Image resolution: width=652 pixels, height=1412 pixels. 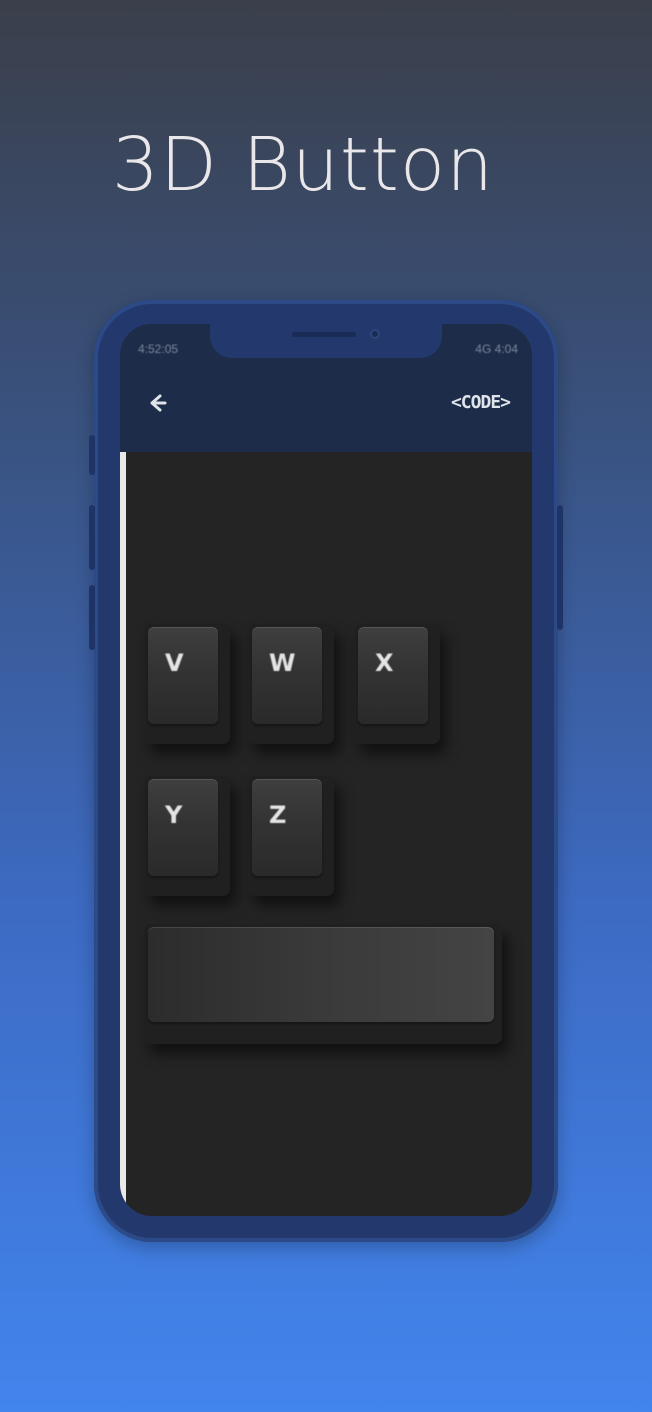 What do you see at coordinates (375, 334) in the screenshot?
I see `front-camera` at bounding box center [375, 334].